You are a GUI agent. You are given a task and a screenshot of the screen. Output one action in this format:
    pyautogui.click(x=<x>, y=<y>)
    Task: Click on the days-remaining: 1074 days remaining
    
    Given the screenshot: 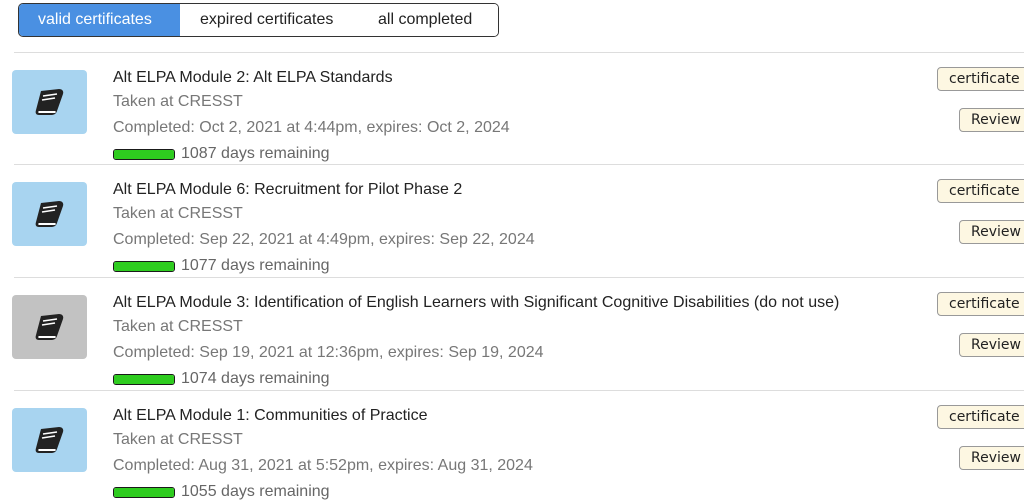 What is the action you would take?
    pyautogui.click(x=255, y=378)
    